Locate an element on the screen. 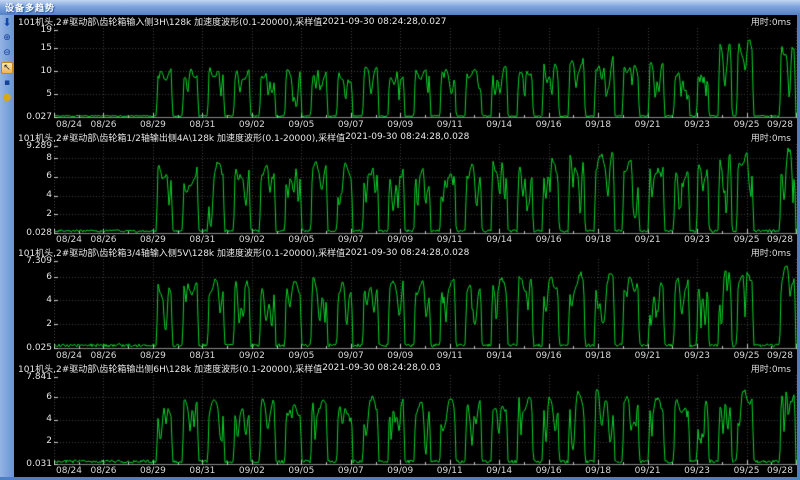 The width and height of the screenshot is (800, 480). y-tick-label: 8 is located at coordinates (49, 157).